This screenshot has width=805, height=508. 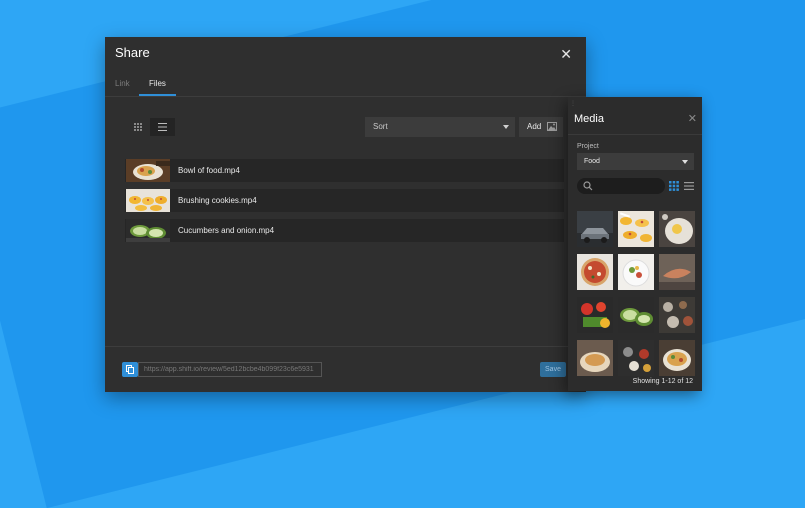 I want to click on file-name: Brushing cookies.mp4, so click(x=217, y=200).